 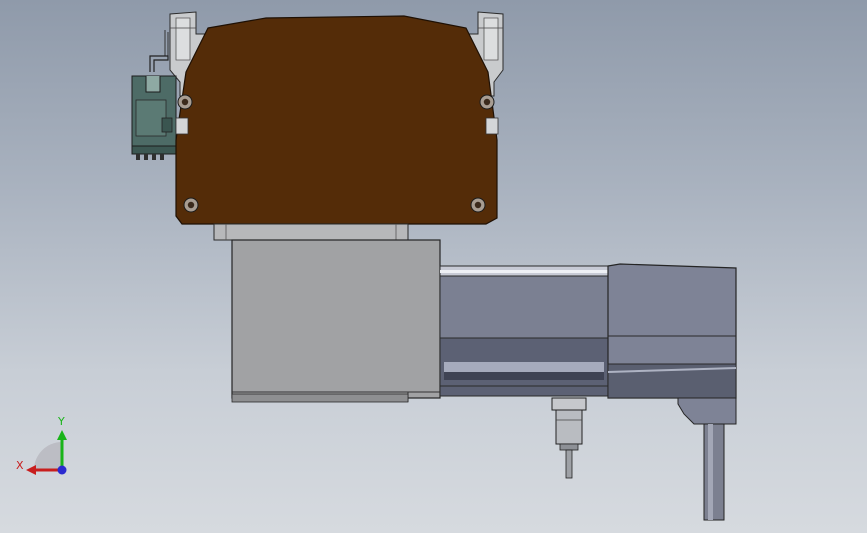 What do you see at coordinates (185, 102) in the screenshot?
I see `cover-screw-top-left` at bounding box center [185, 102].